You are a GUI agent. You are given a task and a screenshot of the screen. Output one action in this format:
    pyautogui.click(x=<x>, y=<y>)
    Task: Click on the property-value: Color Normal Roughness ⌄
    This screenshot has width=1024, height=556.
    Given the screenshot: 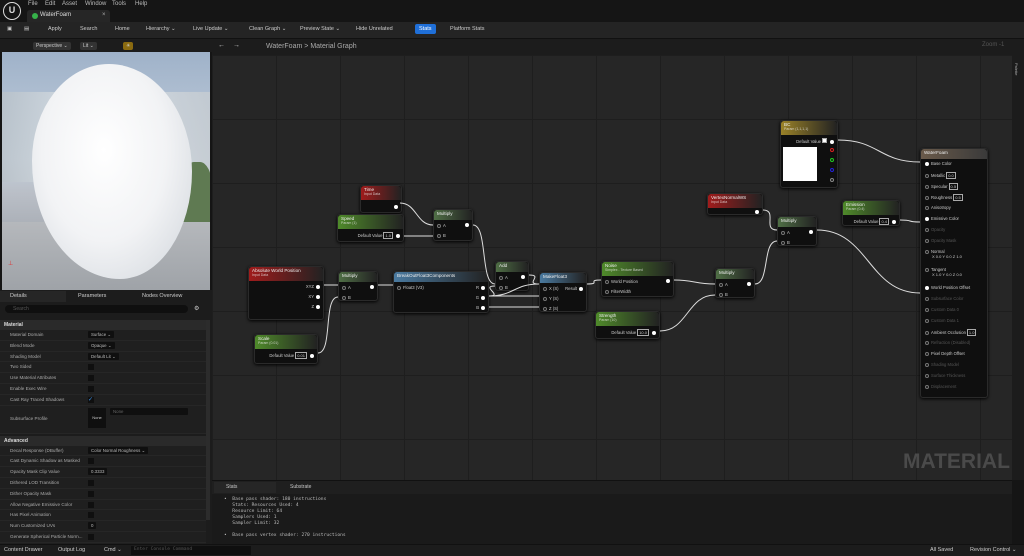 What is the action you would take?
    pyautogui.click(x=118, y=450)
    